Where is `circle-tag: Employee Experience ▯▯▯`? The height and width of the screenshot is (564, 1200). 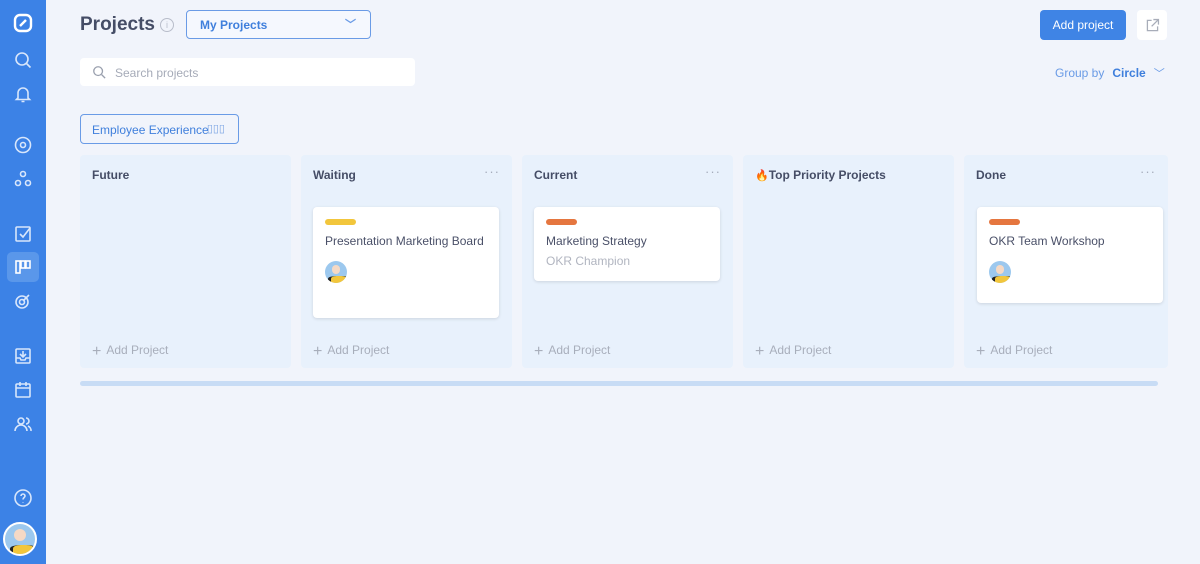 circle-tag: Employee Experience ▯▯▯ is located at coordinates (159, 129).